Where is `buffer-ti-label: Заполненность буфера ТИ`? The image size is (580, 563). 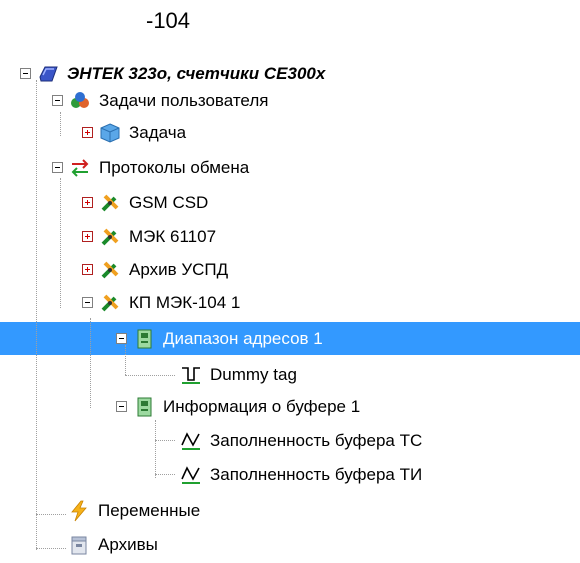 buffer-ti-label: Заполненность буфера ТИ is located at coordinates (316, 474).